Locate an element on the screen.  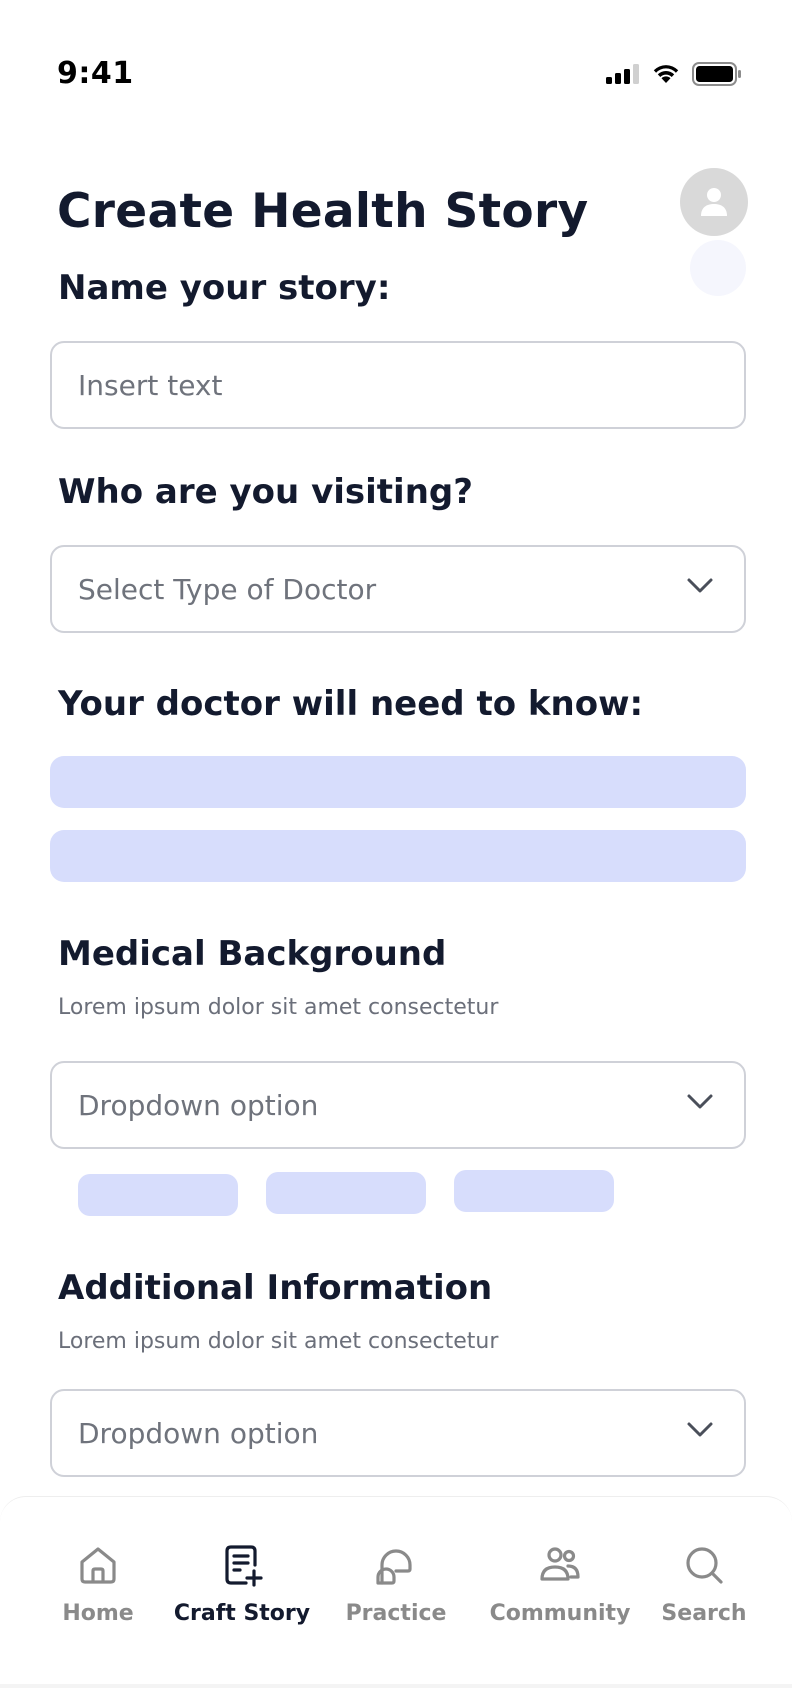
additional-information-dropdown-value: Dropdown option is located at coordinates (198, 1433).